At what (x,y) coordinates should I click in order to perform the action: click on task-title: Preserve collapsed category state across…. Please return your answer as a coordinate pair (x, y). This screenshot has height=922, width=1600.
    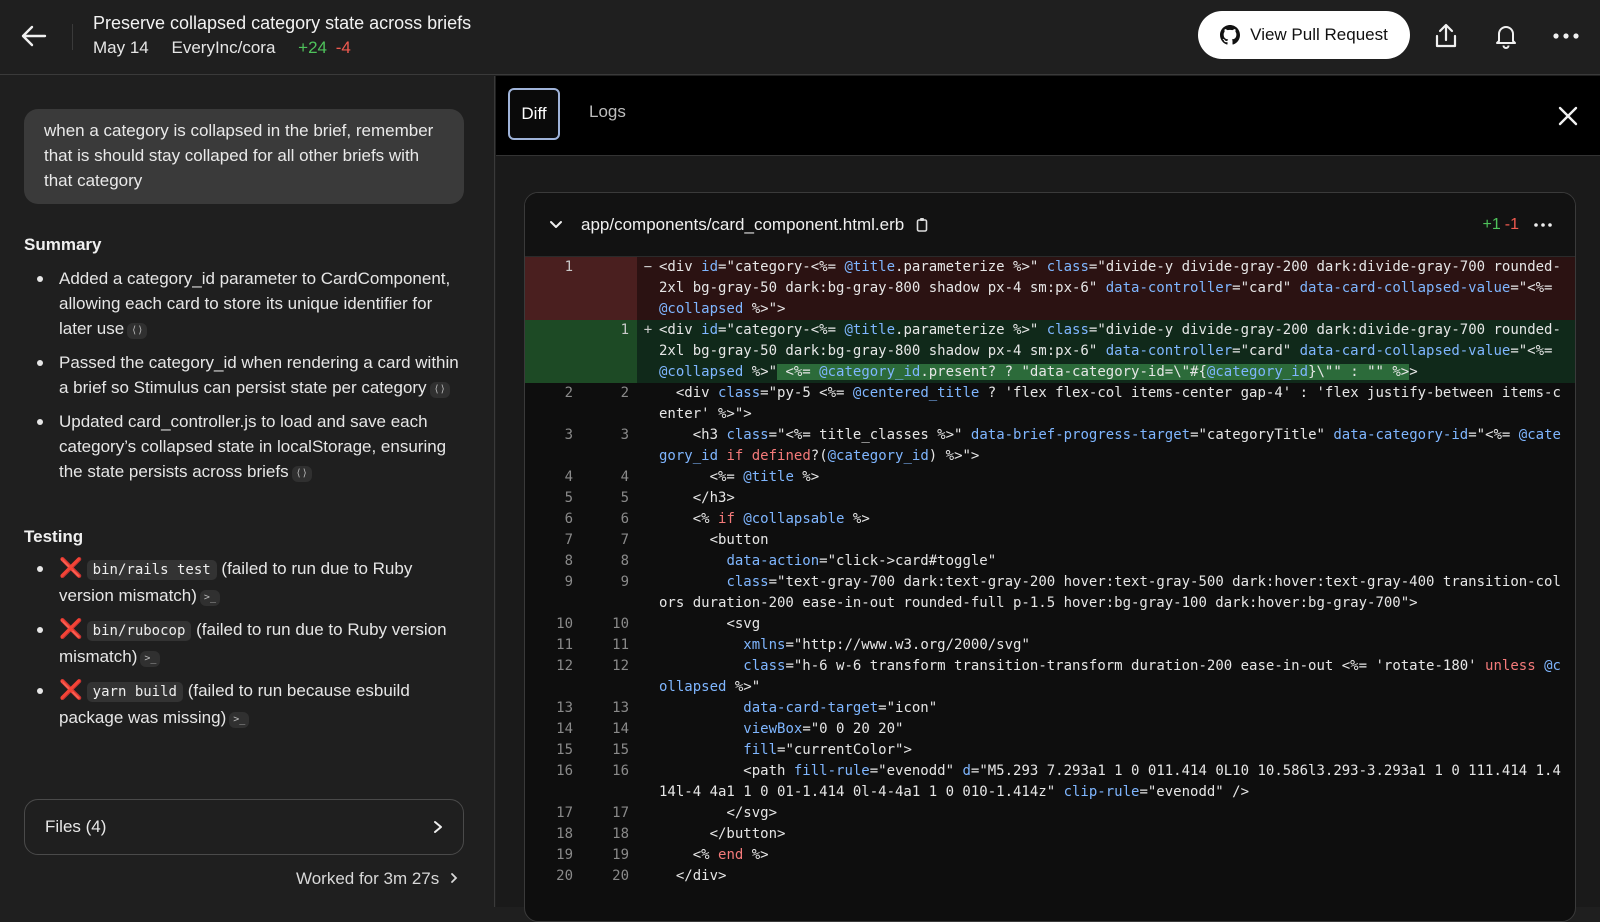
    Looking at the image, I should click on (282, 23).